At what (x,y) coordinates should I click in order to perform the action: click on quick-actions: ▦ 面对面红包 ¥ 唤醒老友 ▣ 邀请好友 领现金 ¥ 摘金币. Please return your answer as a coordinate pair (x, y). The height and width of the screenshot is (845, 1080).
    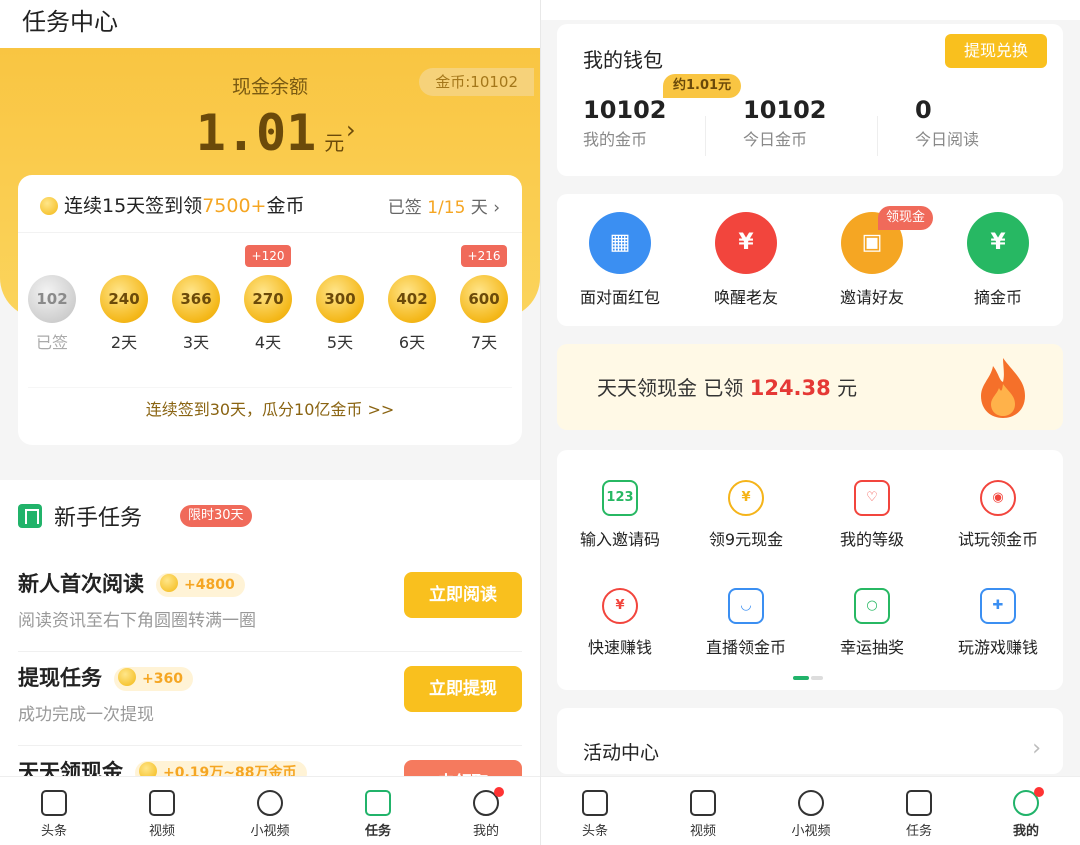
    Looking at the image, I should click on (810, 260).